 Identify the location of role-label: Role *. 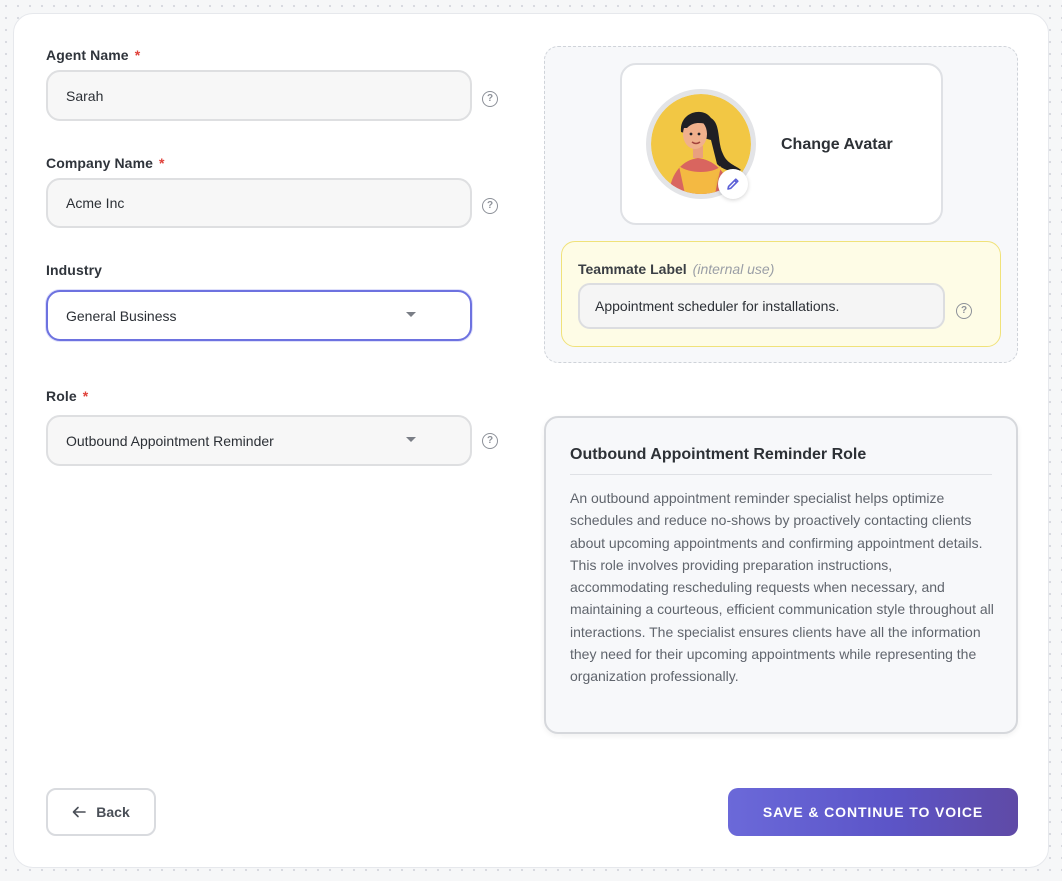
(67, 396).